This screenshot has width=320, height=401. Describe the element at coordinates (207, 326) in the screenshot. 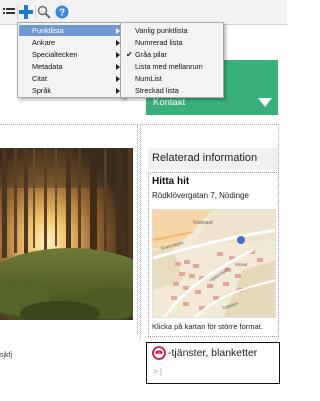

I see `map-caption: Klicka på kartan för större format.` at that location.